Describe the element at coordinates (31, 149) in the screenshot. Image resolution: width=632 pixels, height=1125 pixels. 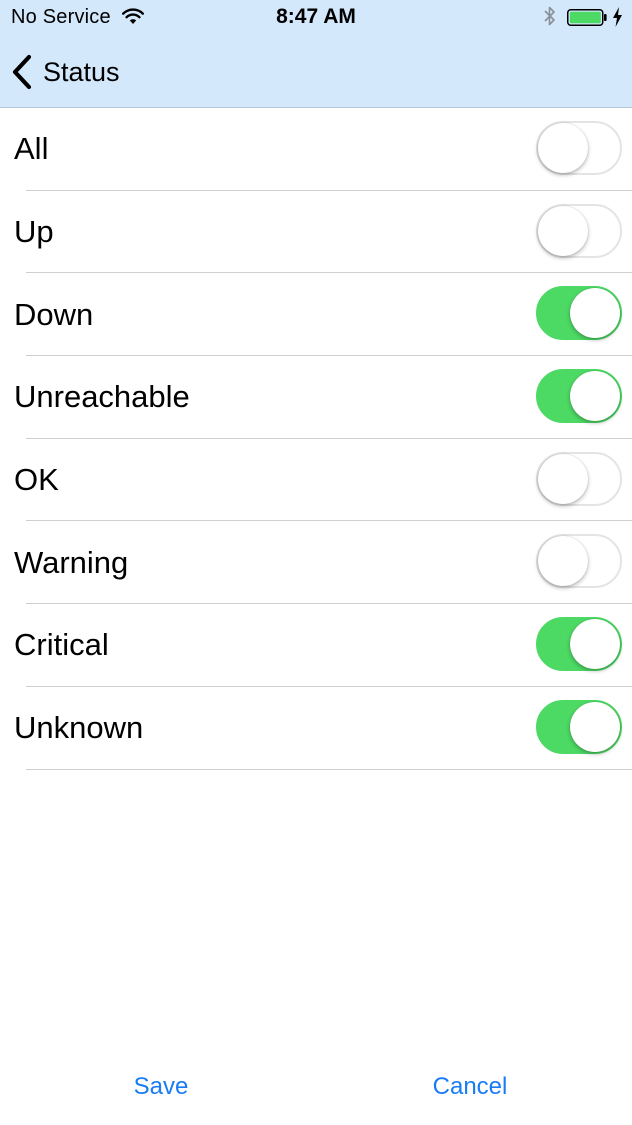
I see `row-label: All` at that location.